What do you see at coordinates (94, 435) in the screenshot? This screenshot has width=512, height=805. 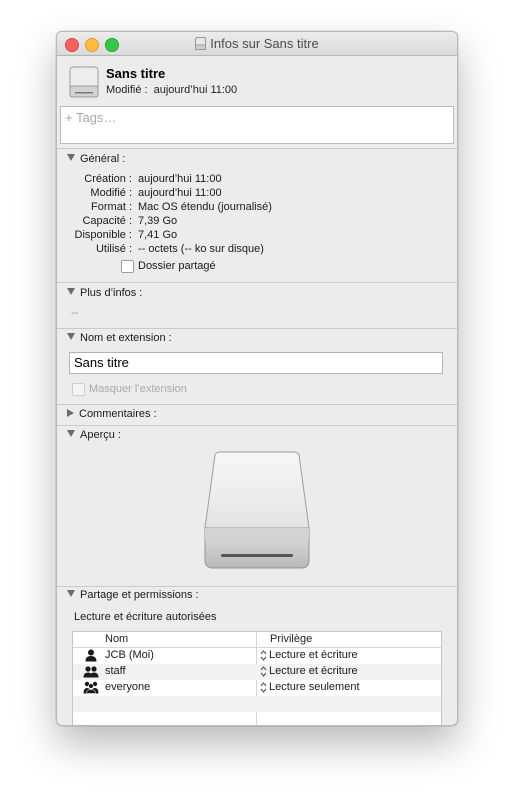 I see `section-preview: Aperçu :` at bounding box center [94, 435].